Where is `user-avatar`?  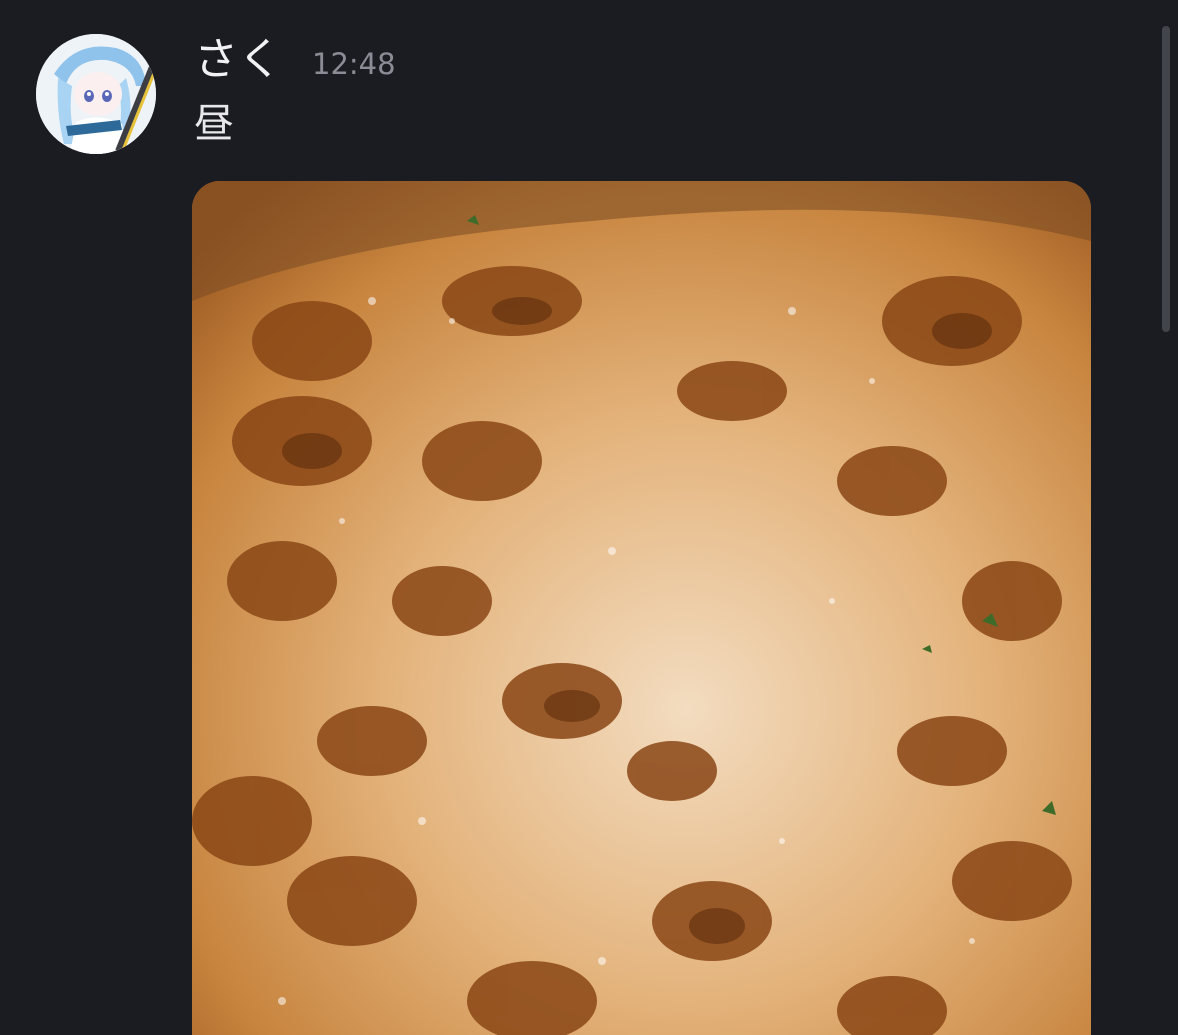 user-avatar is located at coordinates (96, 94).